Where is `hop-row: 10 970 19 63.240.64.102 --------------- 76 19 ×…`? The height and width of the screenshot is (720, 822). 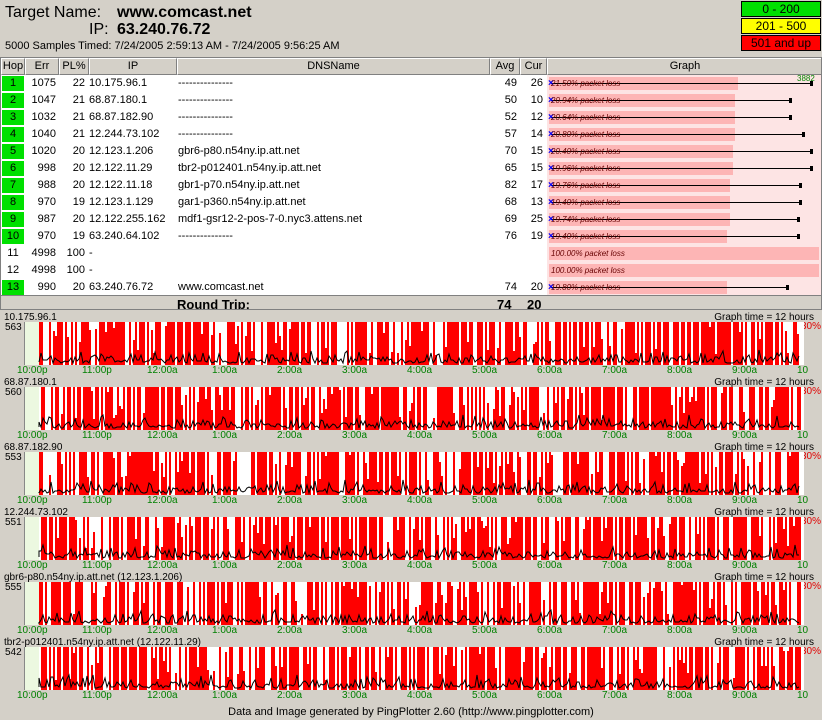
hop-row: 10 970 19 63.240.64.102 --------------- 76 19 ×… is located at coordinates (411, 236).